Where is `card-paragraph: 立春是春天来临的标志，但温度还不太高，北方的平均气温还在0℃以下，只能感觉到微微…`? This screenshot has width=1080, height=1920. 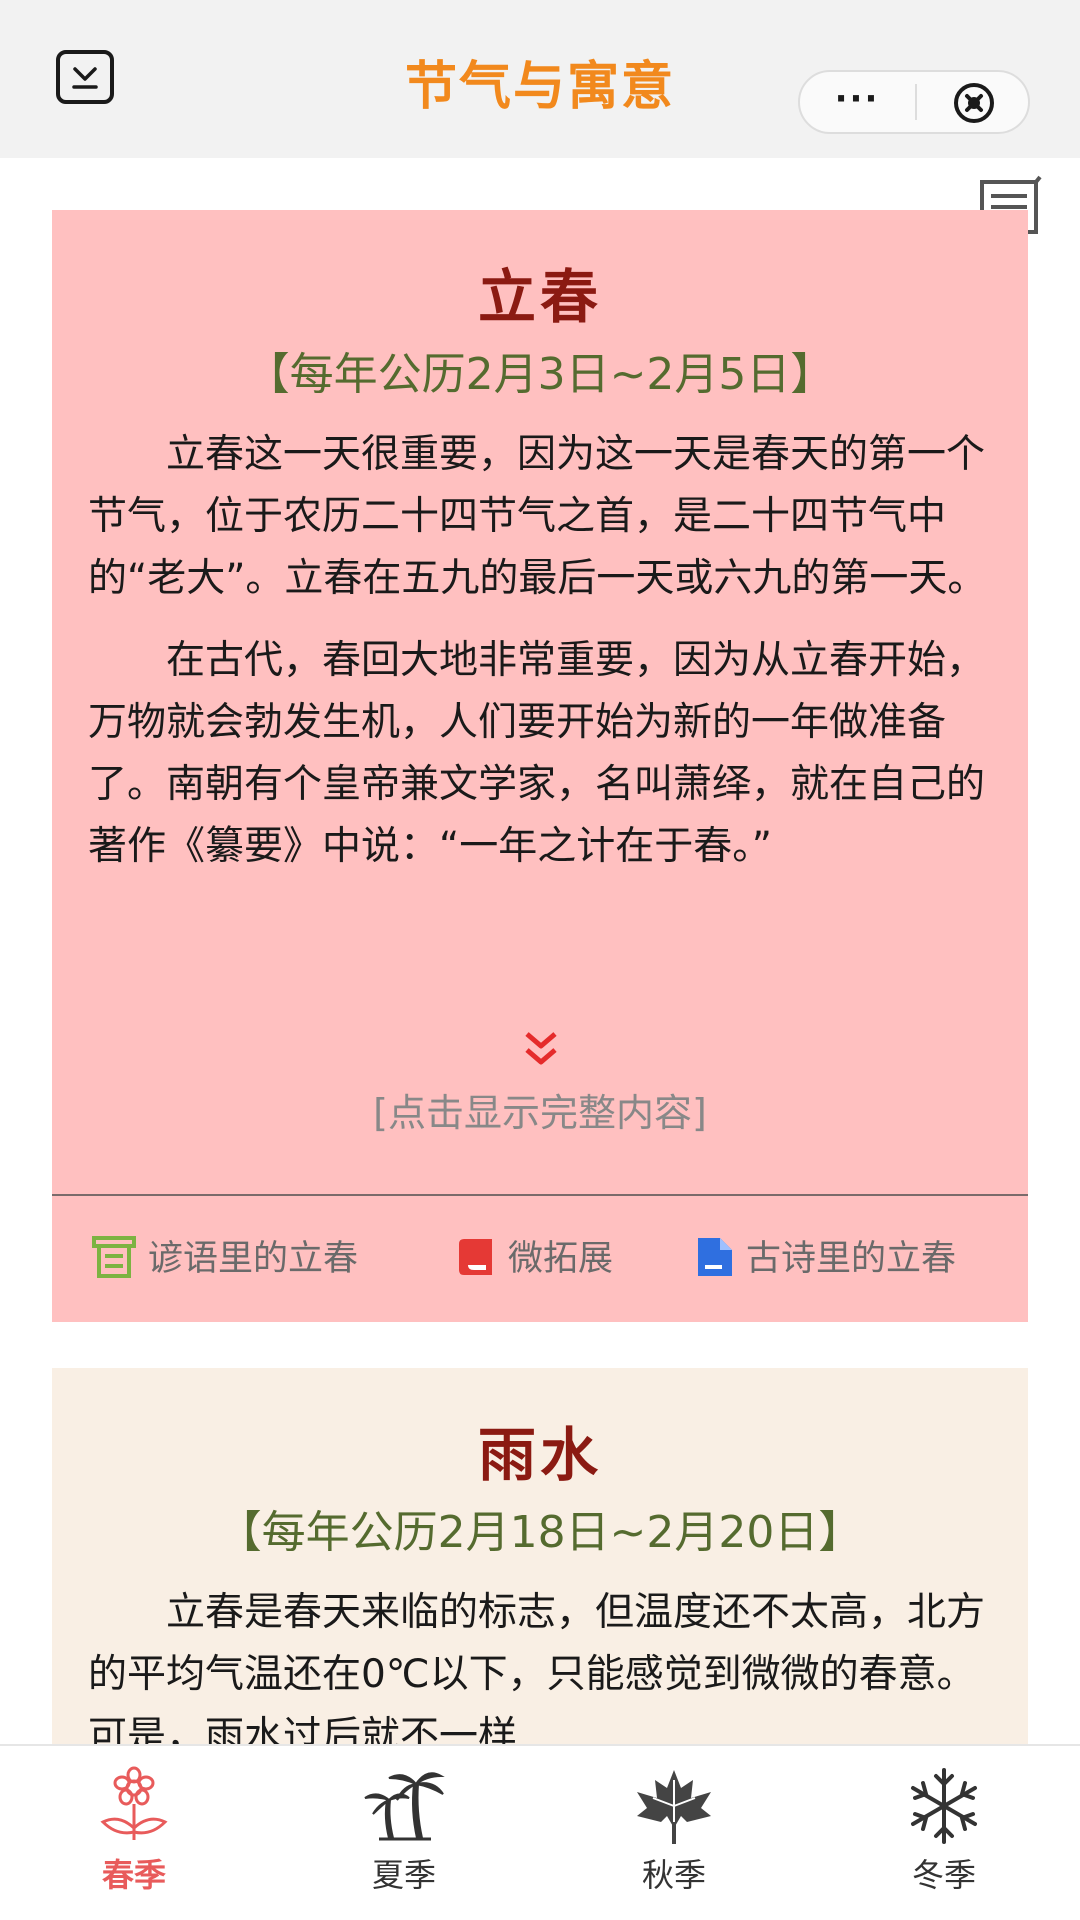
card-paragraph: 立春是春天来临的标志，但温度还不太高，北方的平均气温还在0℃以下，只能感觉到微微… is located at coordinates (537, 1674).